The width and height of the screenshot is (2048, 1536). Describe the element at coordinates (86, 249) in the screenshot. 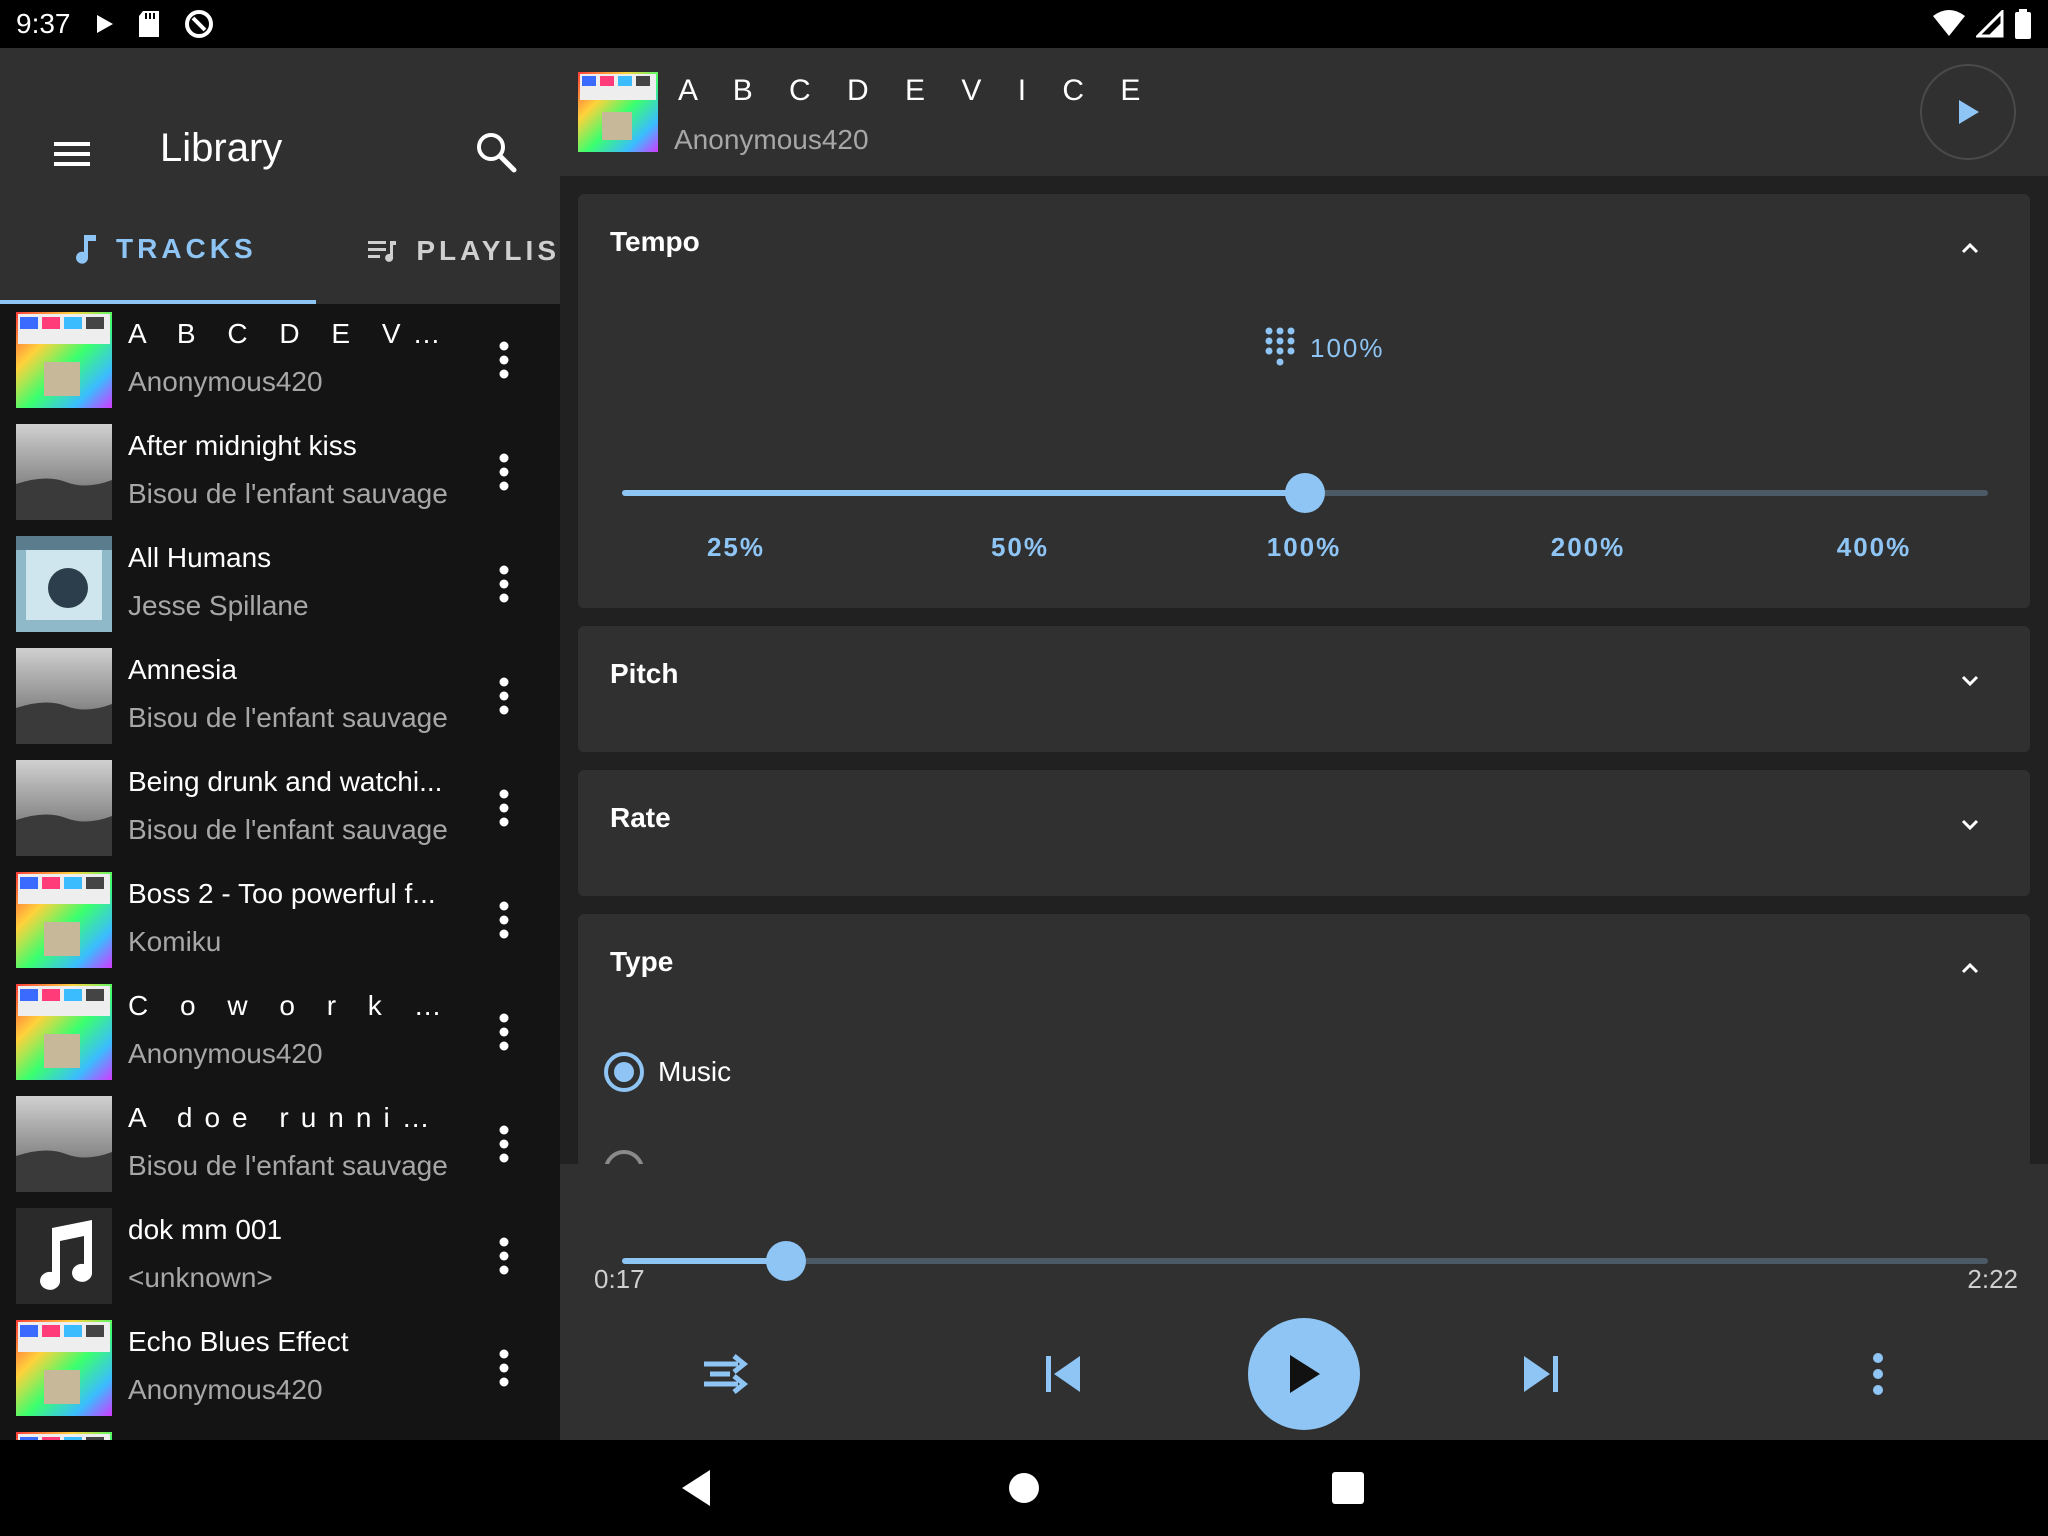

I see `music-note-icon` at that location.